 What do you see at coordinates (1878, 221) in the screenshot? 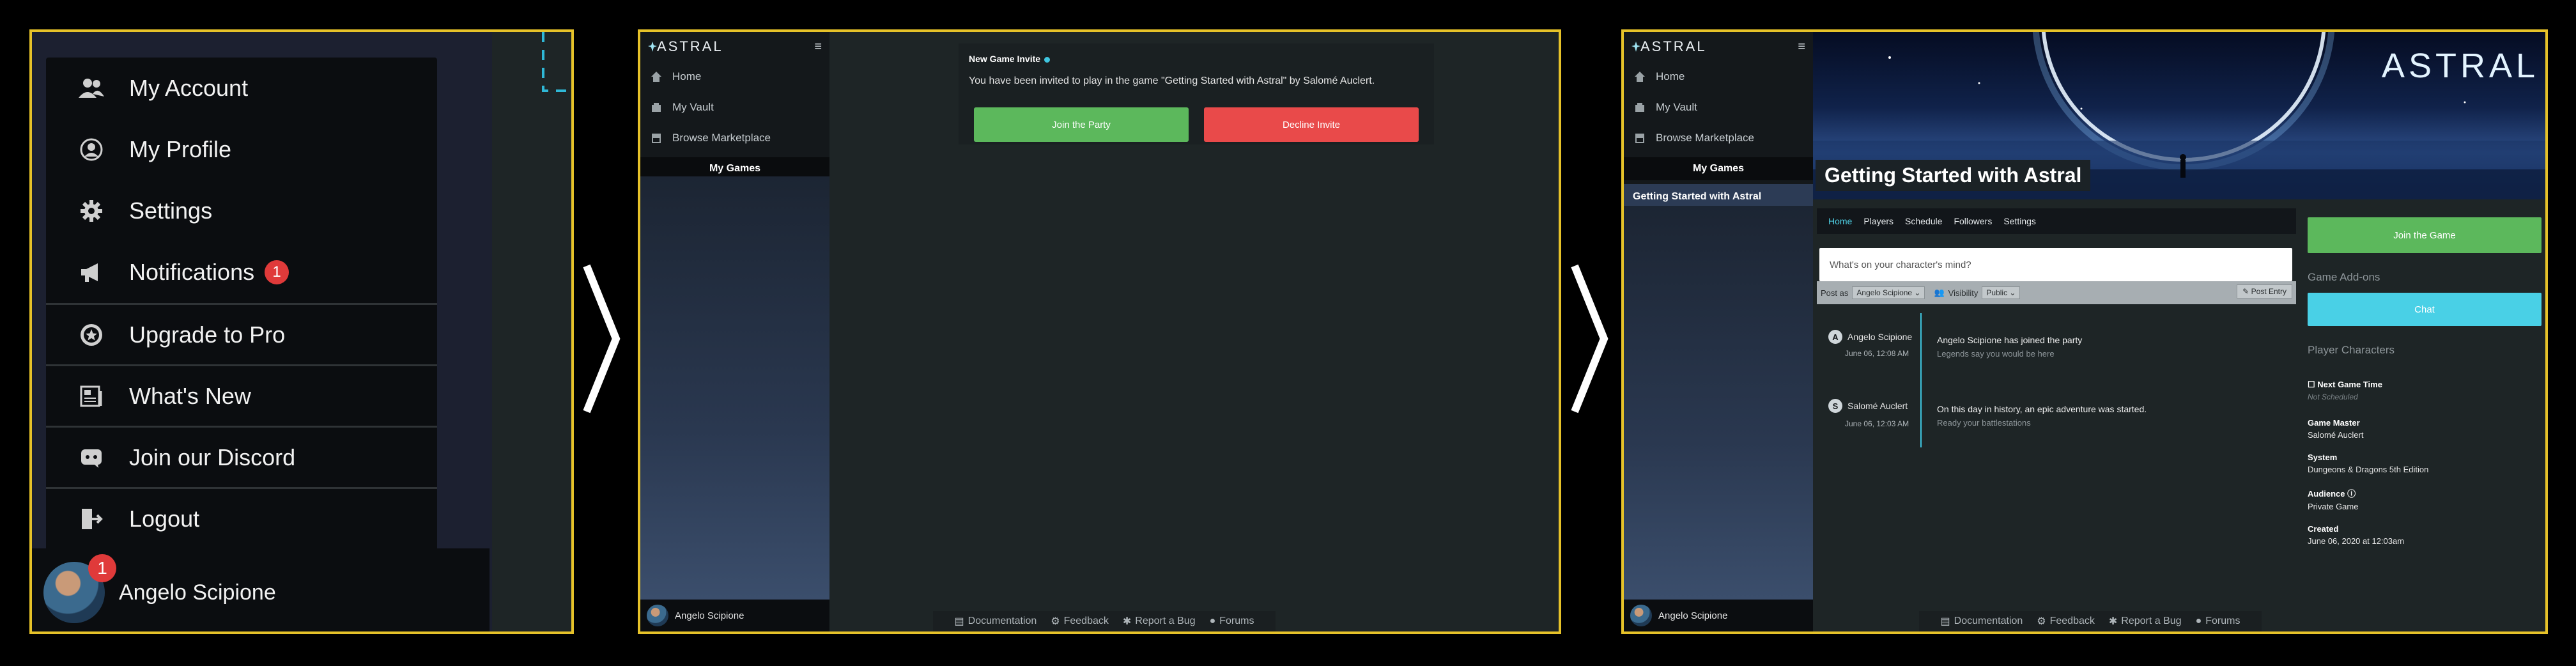
I see `tab-players: Players` at bounding box center [1878, 221].